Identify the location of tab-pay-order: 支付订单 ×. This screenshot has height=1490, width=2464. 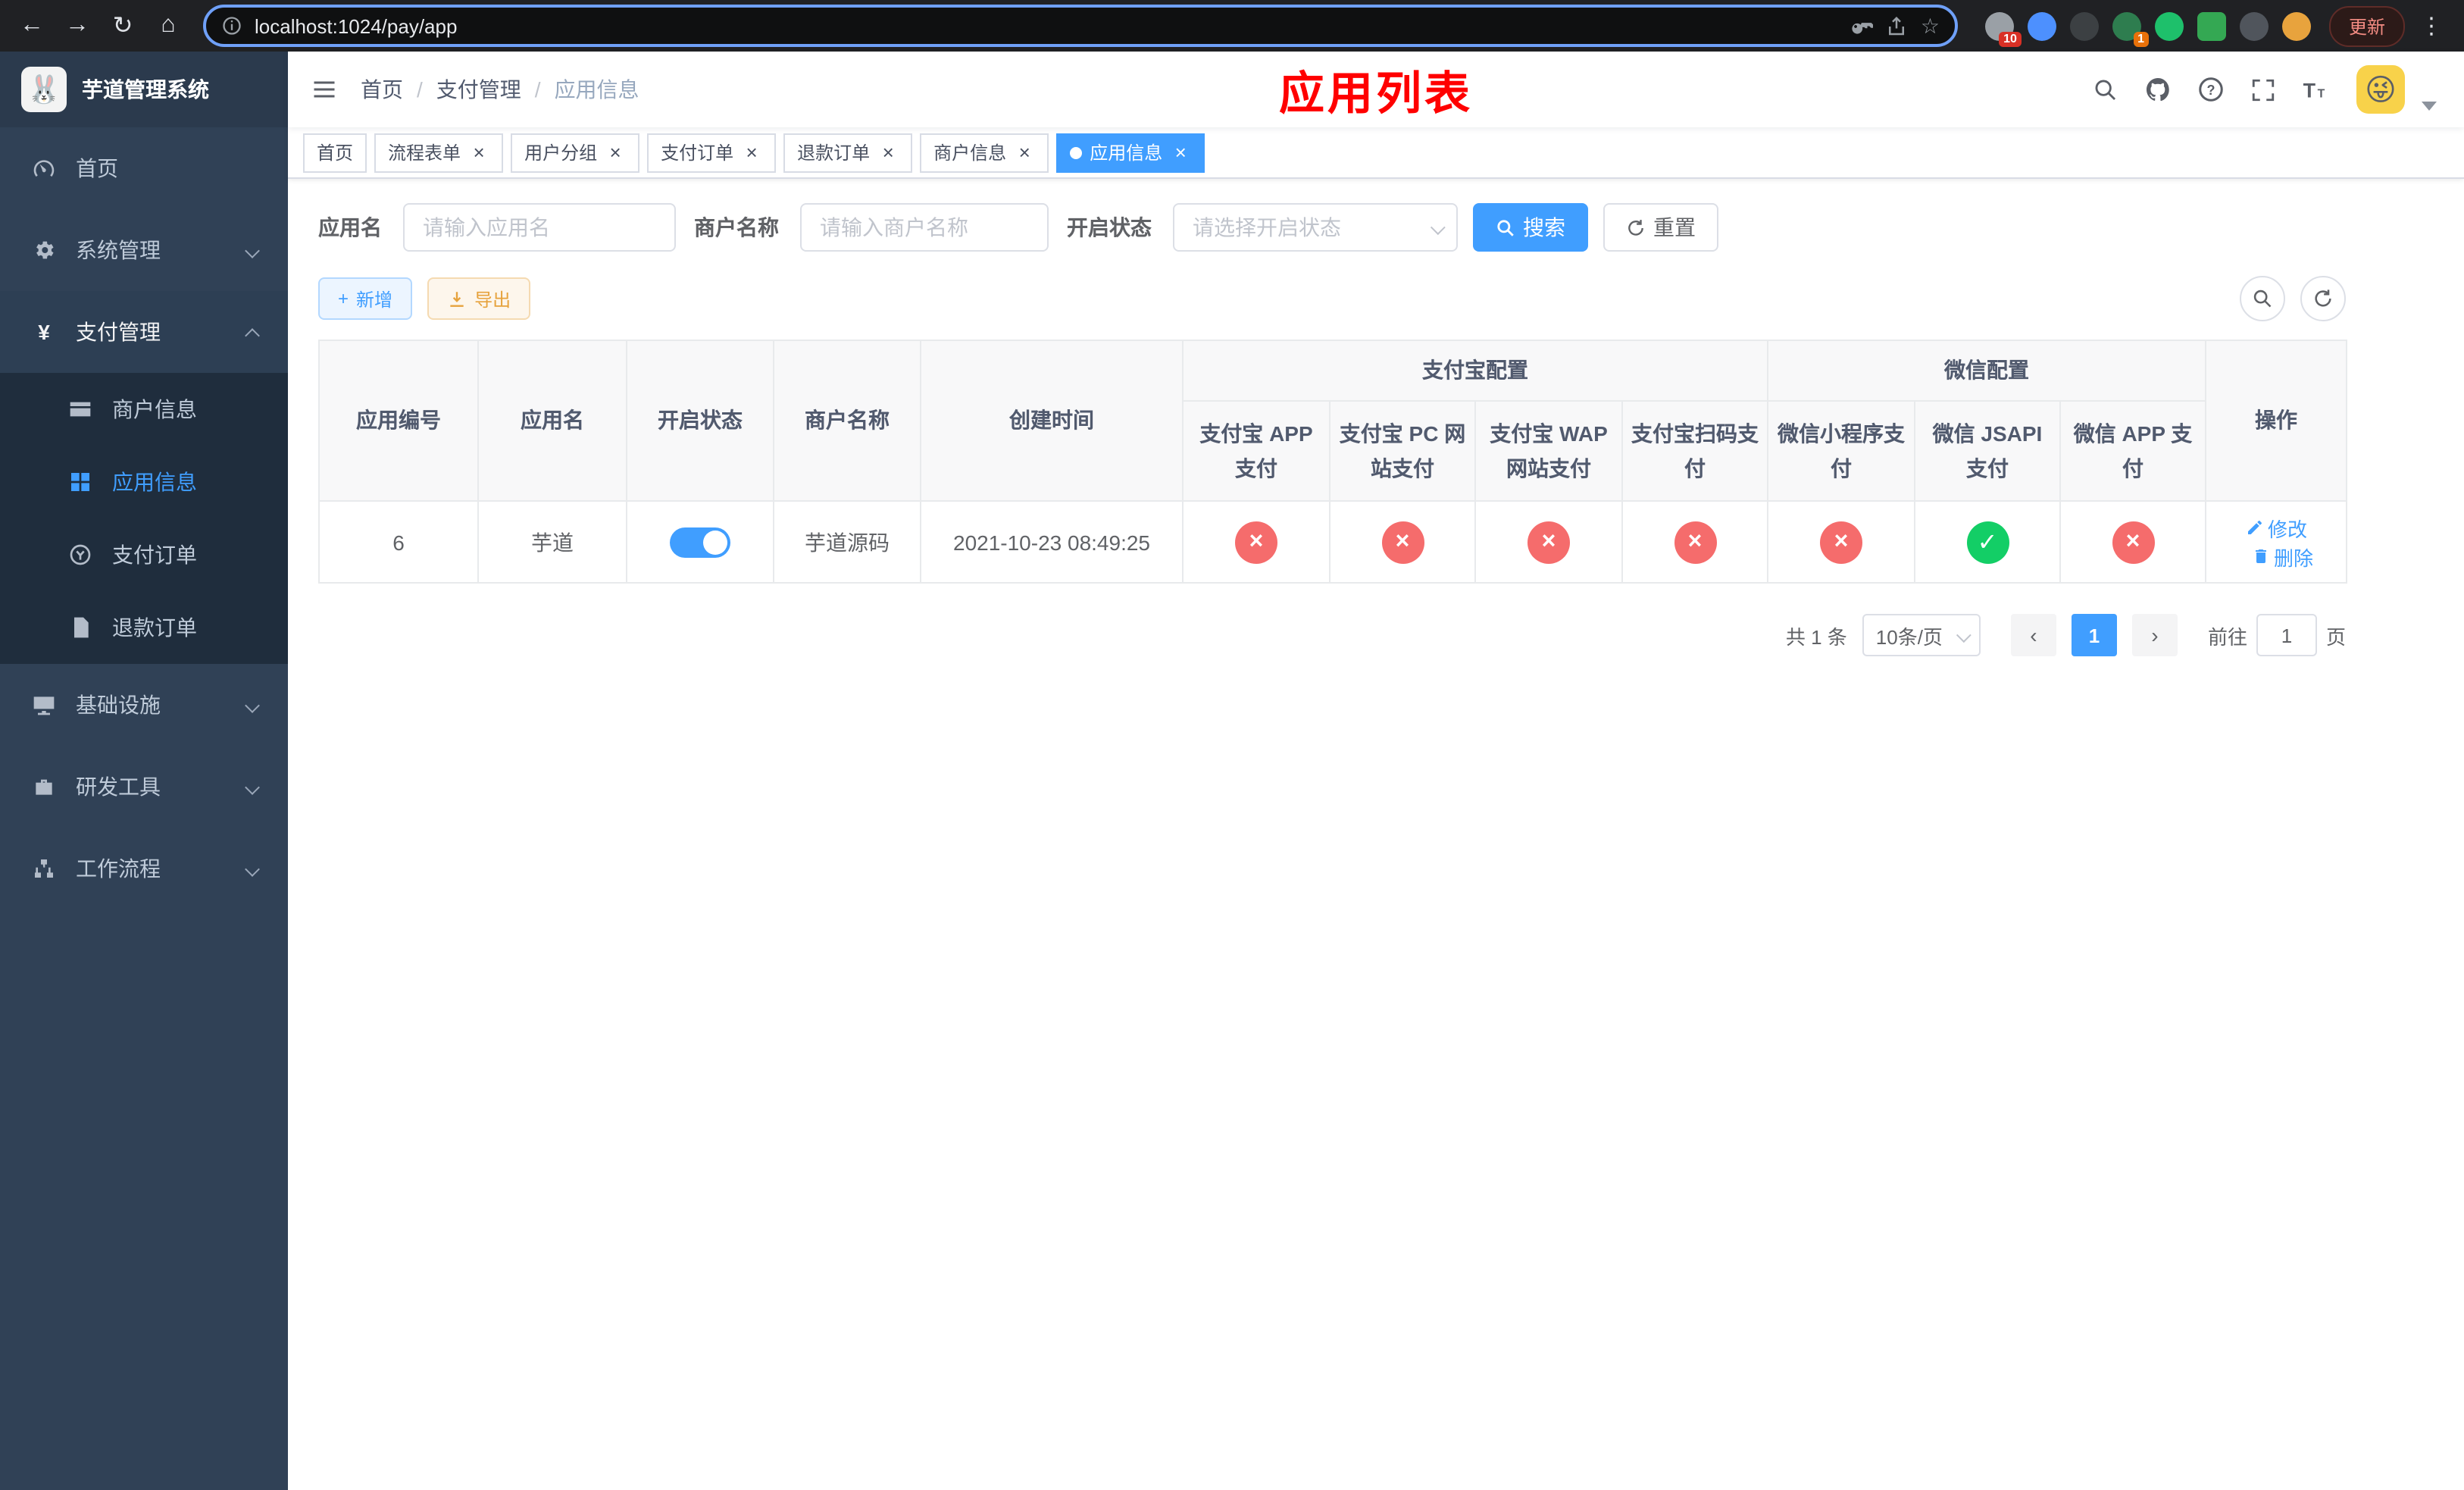
(712, 152).